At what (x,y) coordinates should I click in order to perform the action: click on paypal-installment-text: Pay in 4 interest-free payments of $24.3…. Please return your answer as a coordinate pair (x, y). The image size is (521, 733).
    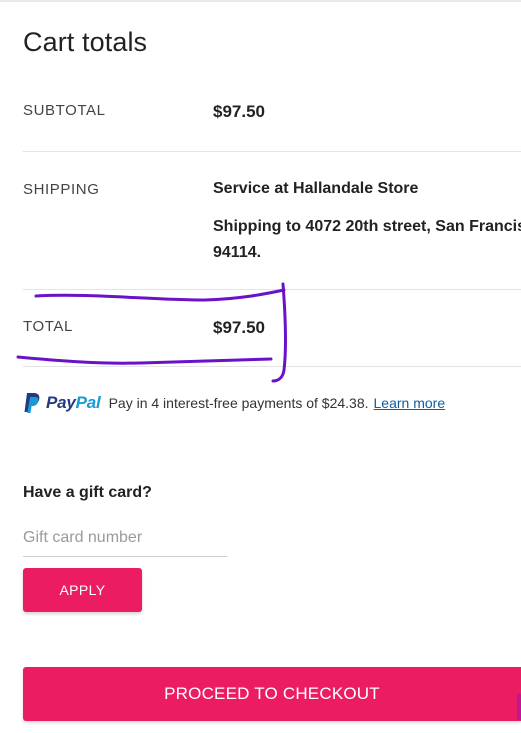
    Looking at the image, I should click on (238, 403).